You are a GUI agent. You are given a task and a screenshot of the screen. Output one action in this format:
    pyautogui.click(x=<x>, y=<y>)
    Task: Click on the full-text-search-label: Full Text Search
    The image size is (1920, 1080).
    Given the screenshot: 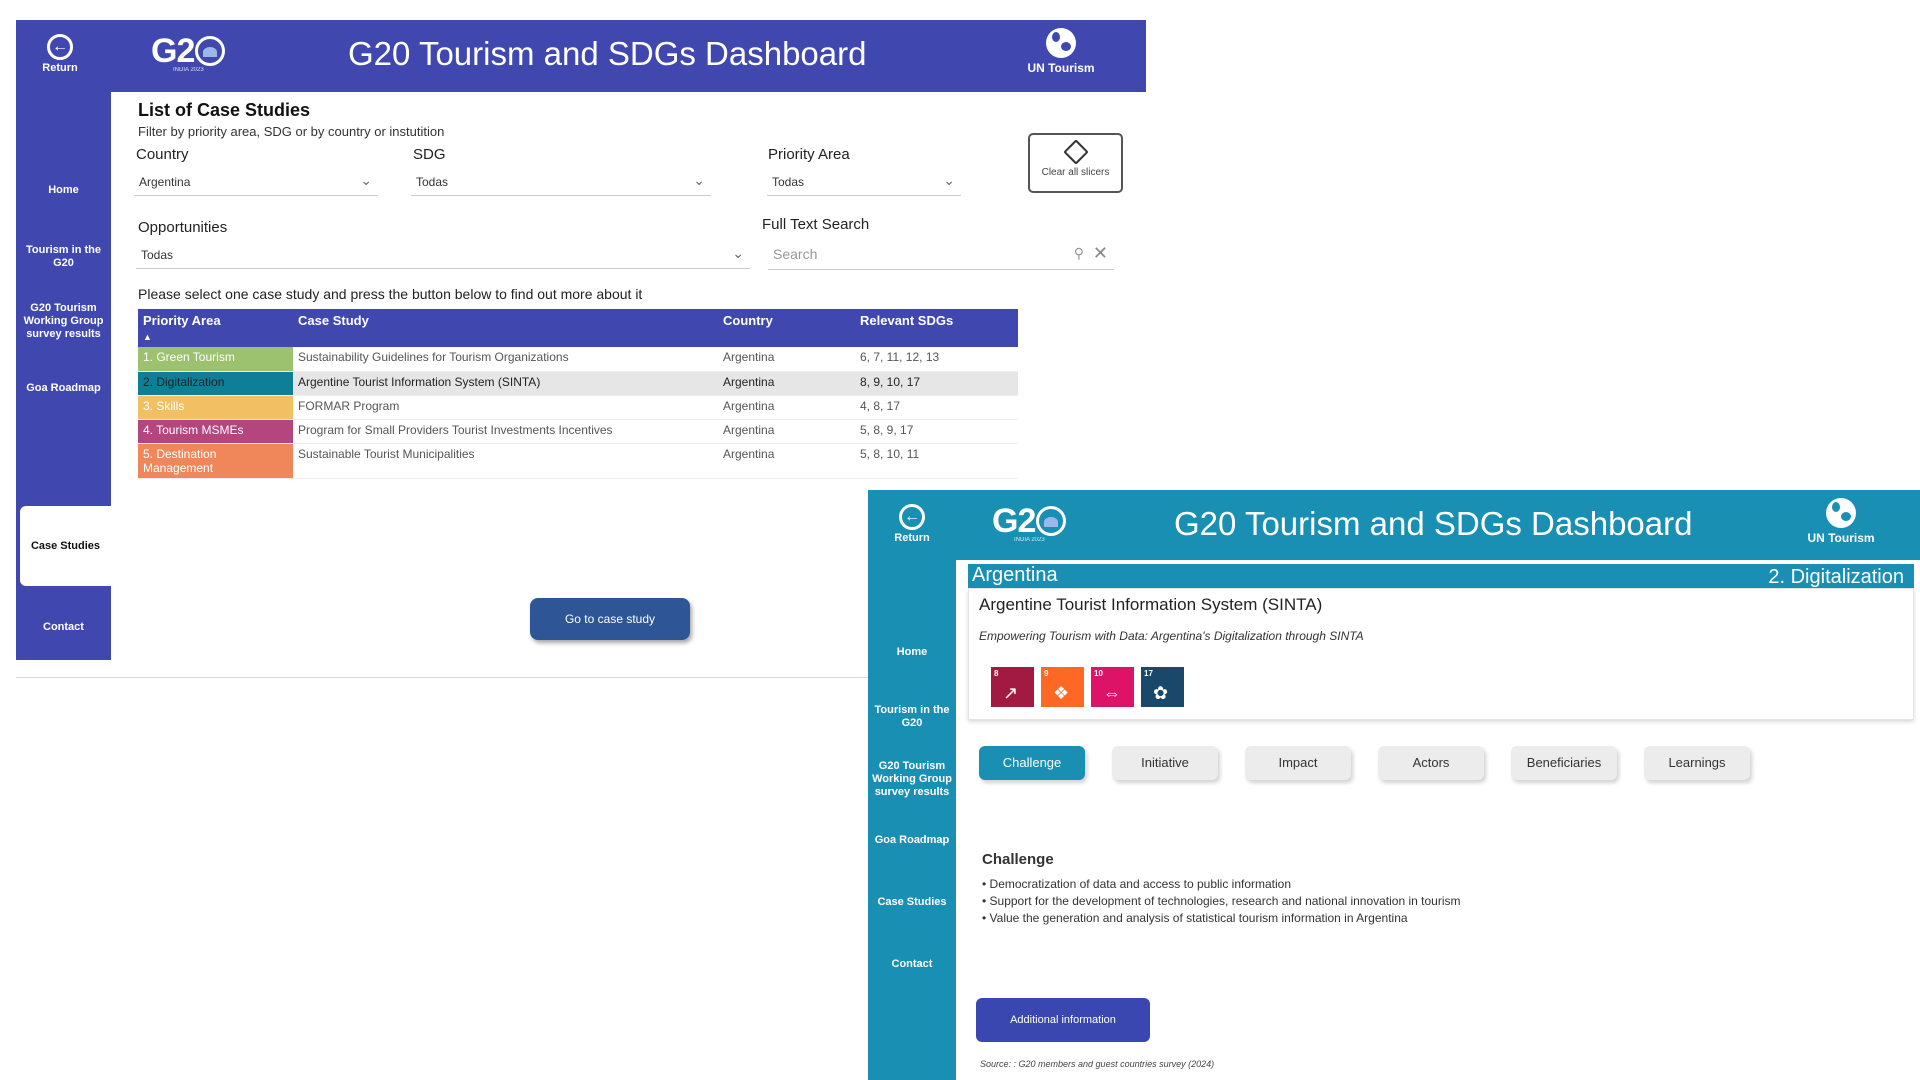 What is the action you would take?
    pyautogui.click(x=816, y=224)
    